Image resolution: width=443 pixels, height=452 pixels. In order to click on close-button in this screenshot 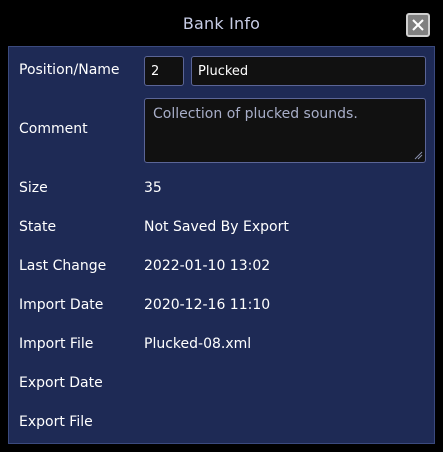, I will do `click(418, 25)`.